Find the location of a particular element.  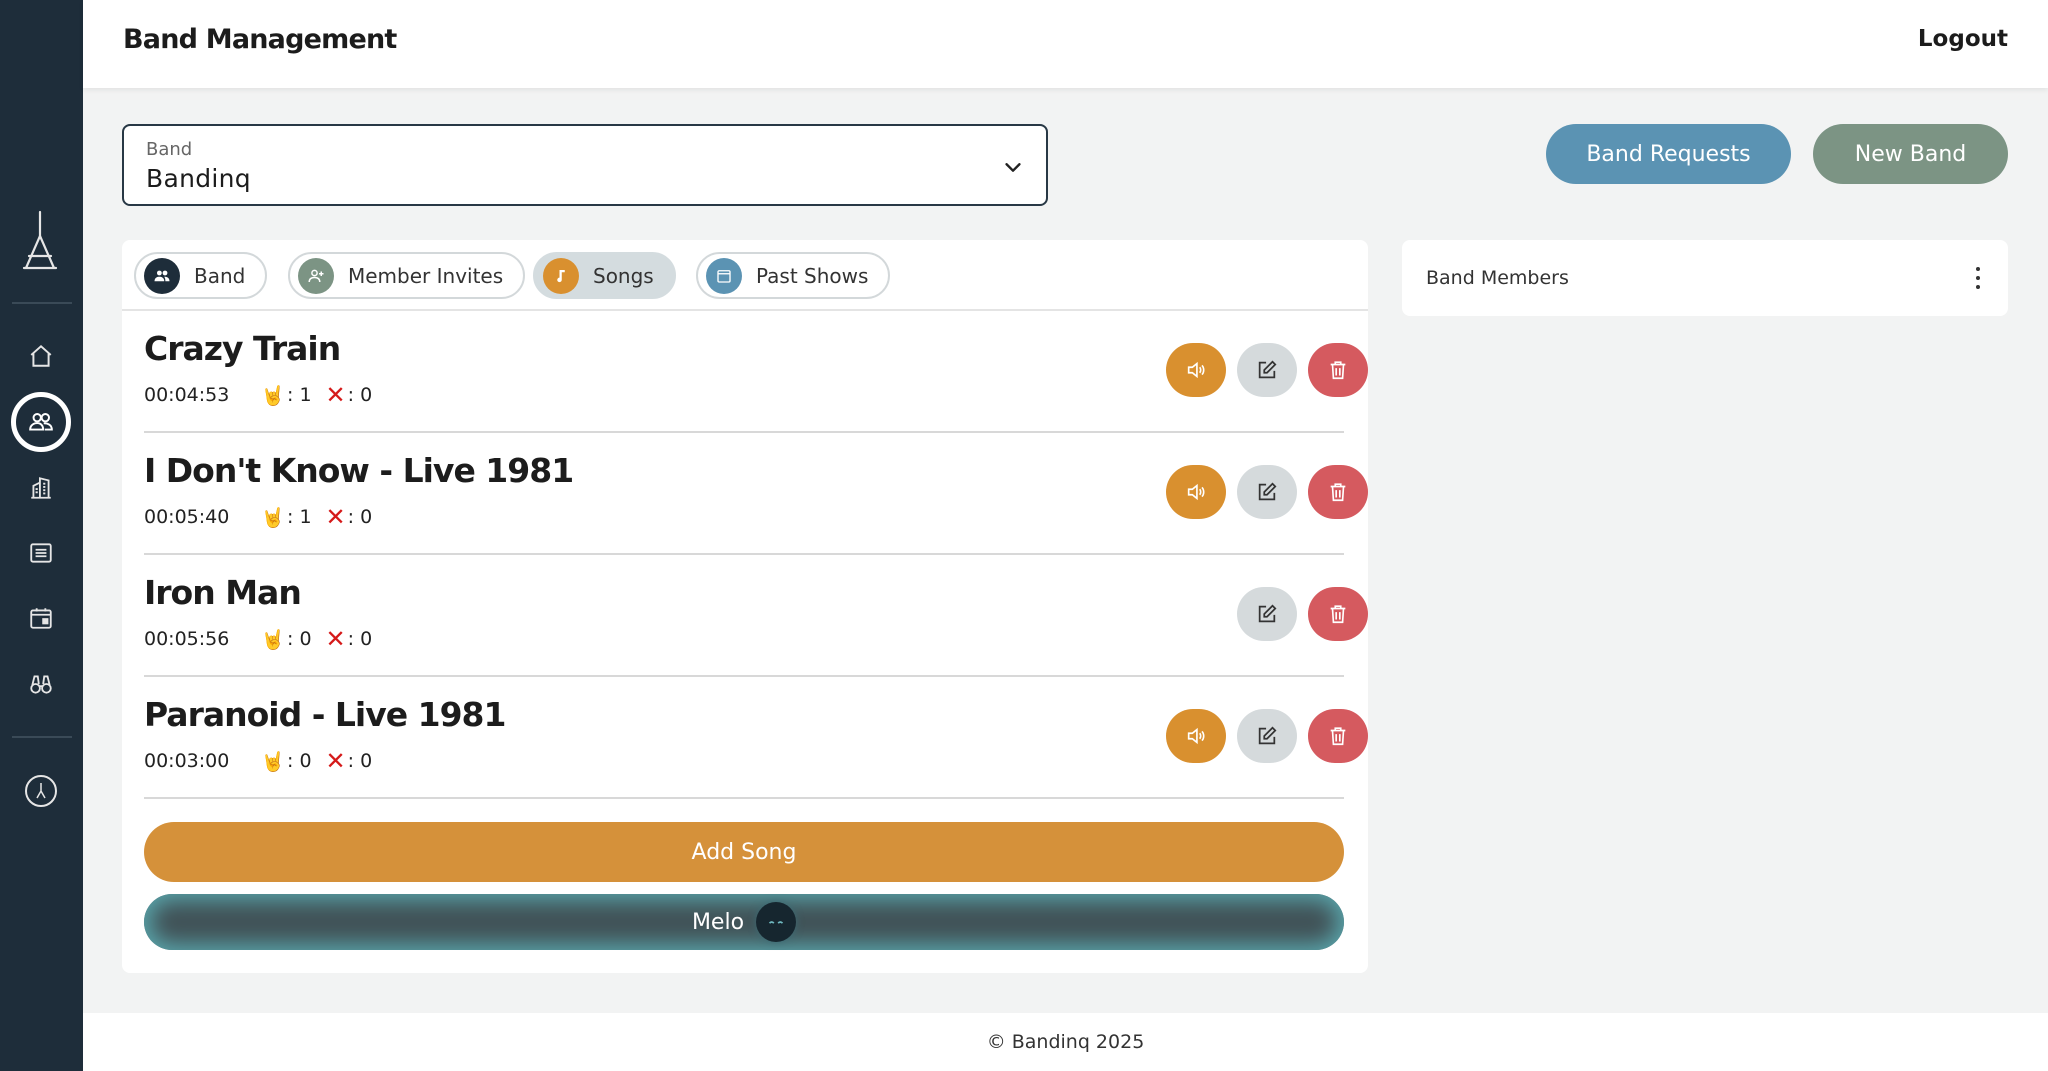

page-title: Band Management is located at coordinates (260, 39).